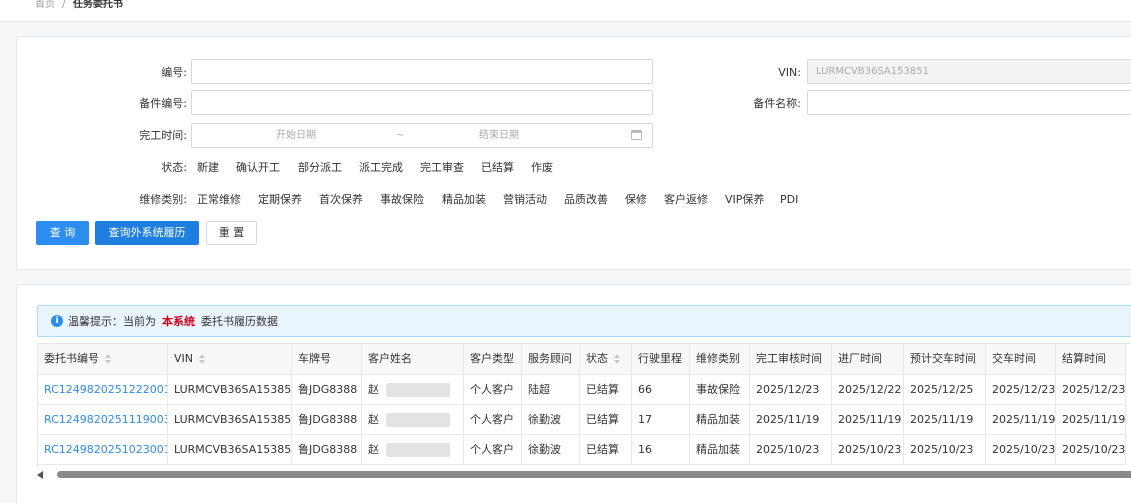  Describe the element at coordinates (45, 6) in the screenshot. I see `breadcrumb-home: 首页` at that location.